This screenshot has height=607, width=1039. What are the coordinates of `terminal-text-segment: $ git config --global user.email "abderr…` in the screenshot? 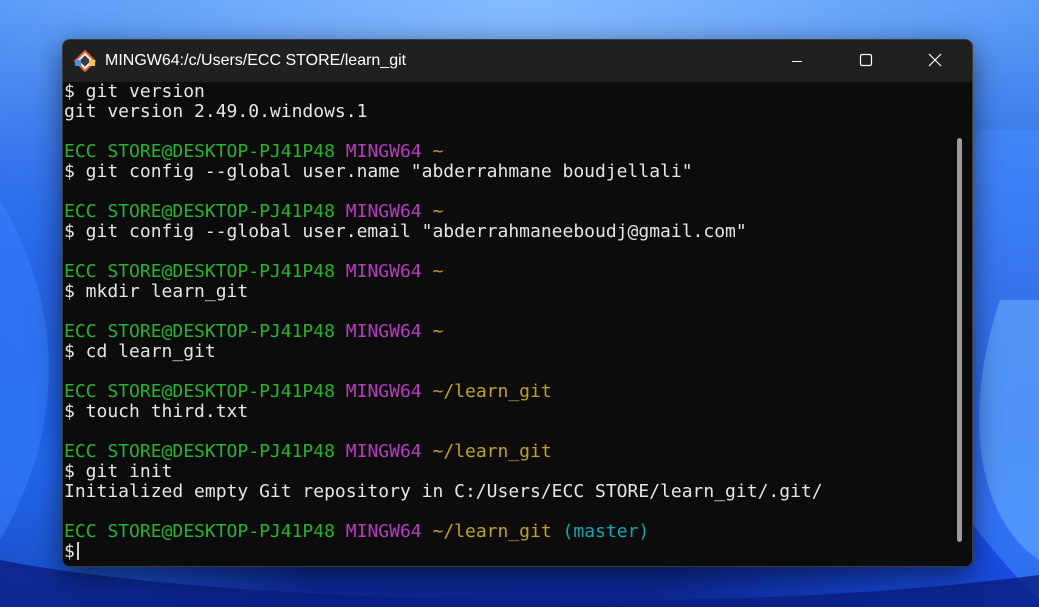 It's located at (405, 231).